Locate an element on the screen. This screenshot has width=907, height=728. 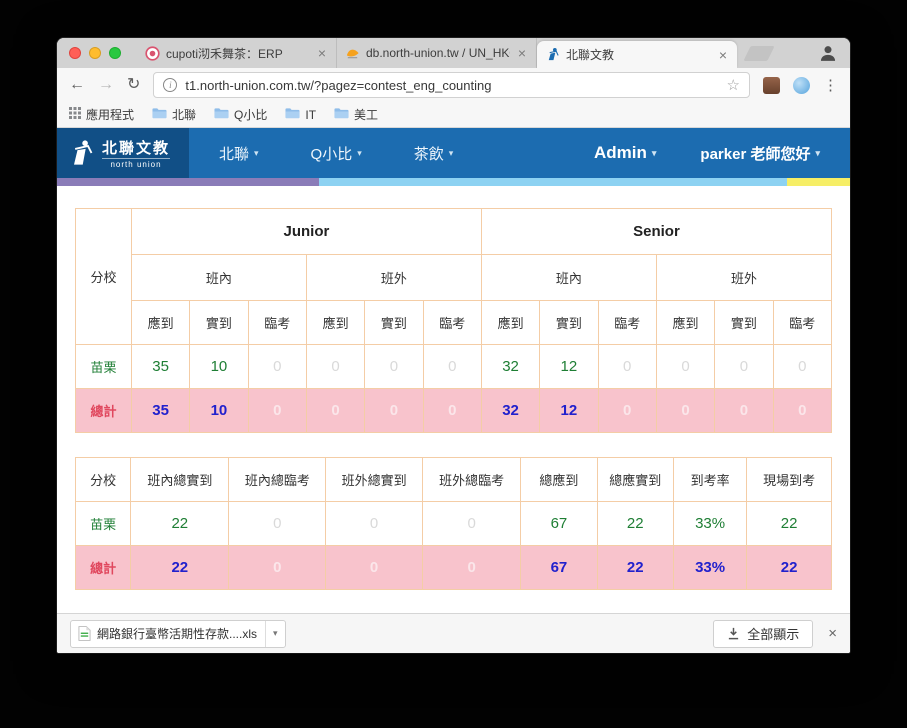
bookmark-label: IT is located at coordinates (311, 114).